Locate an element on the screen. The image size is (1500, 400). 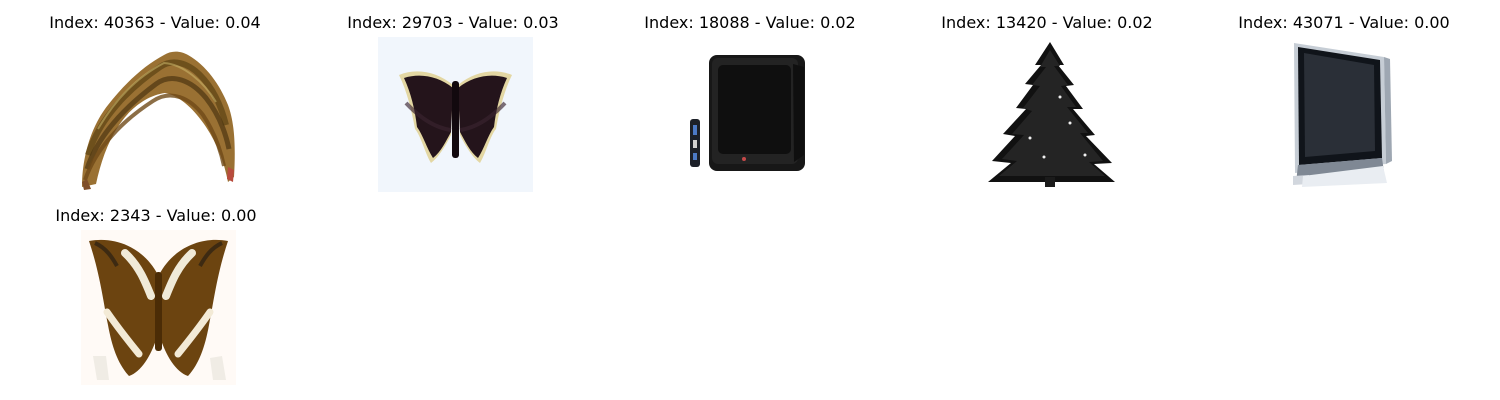
image-tile: Index: 40363 - Value: 0.04 is located at coordinates (155, 96).